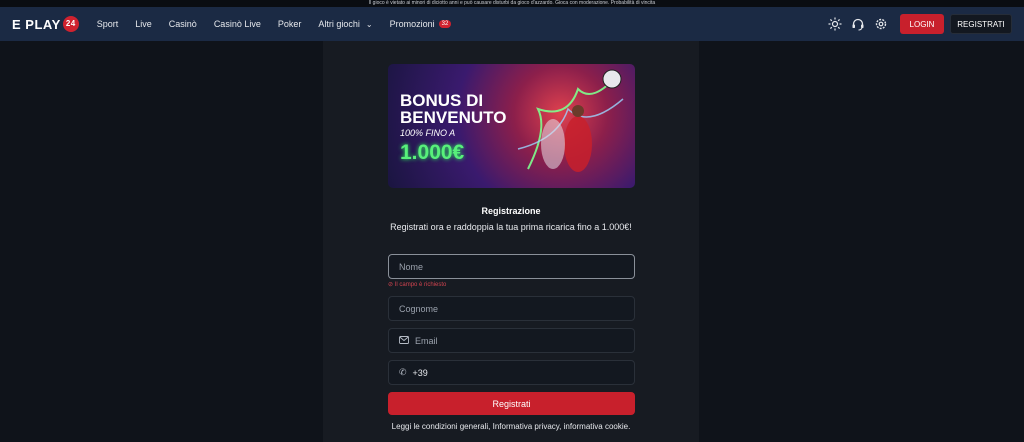 The image size is (1024, 442). Describe the element at coordinates (420, 372) in the screenshot. I see `phone-prefix: +39` at that location.